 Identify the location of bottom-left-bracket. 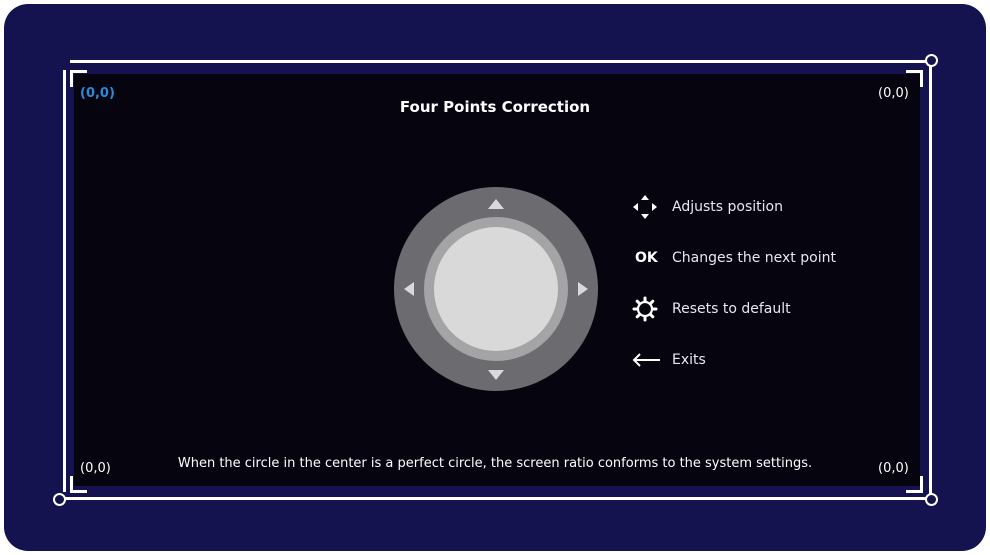
(78, 484).